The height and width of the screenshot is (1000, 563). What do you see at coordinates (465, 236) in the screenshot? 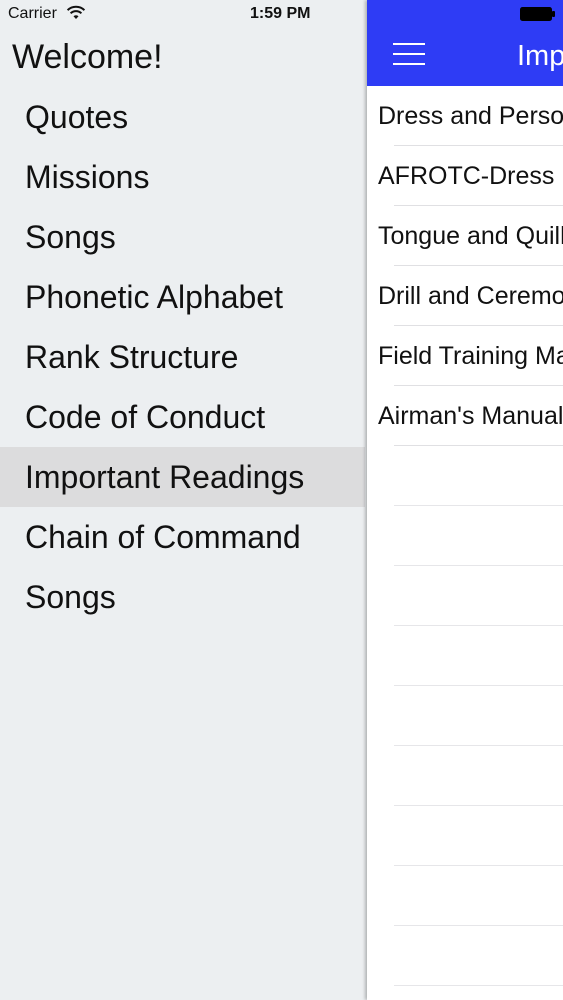
I see `reading-item-tongue-and-quill: Tongue and Quill` at bounding box center [465, 236].